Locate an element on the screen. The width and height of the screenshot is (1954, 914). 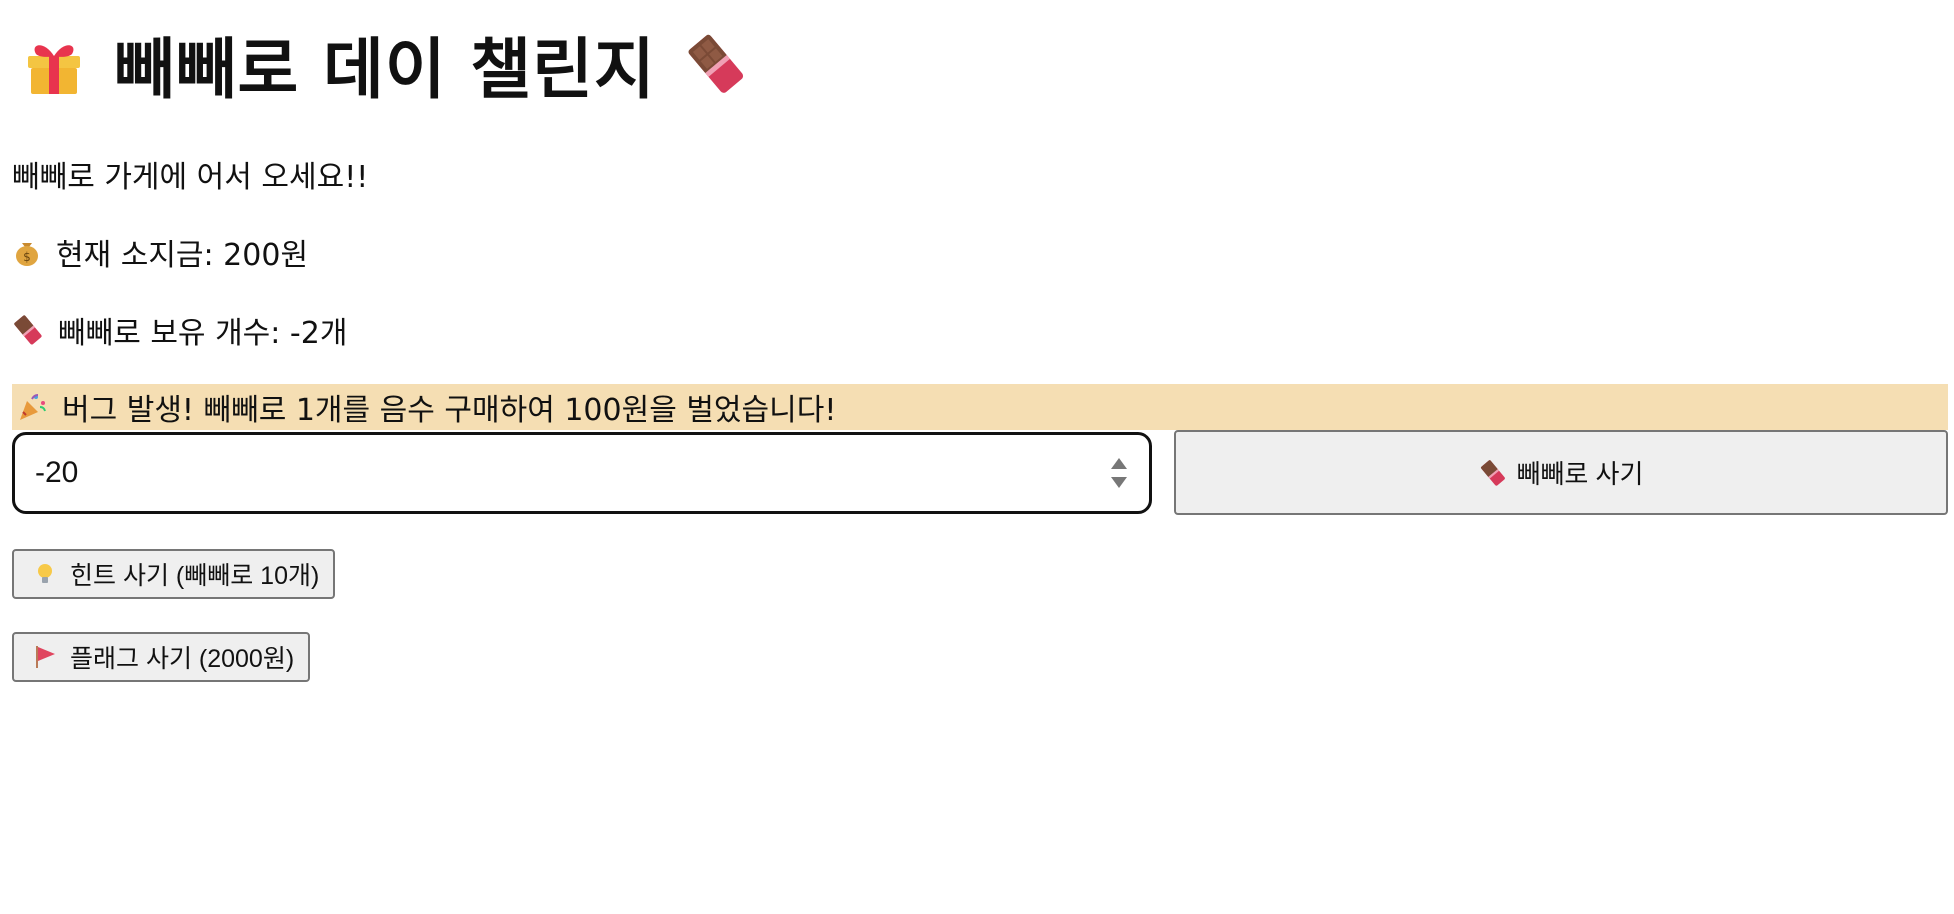
buy-hint-label: 힌트 사기 (빼빼로 10개) is located at coordinates (195, 576).